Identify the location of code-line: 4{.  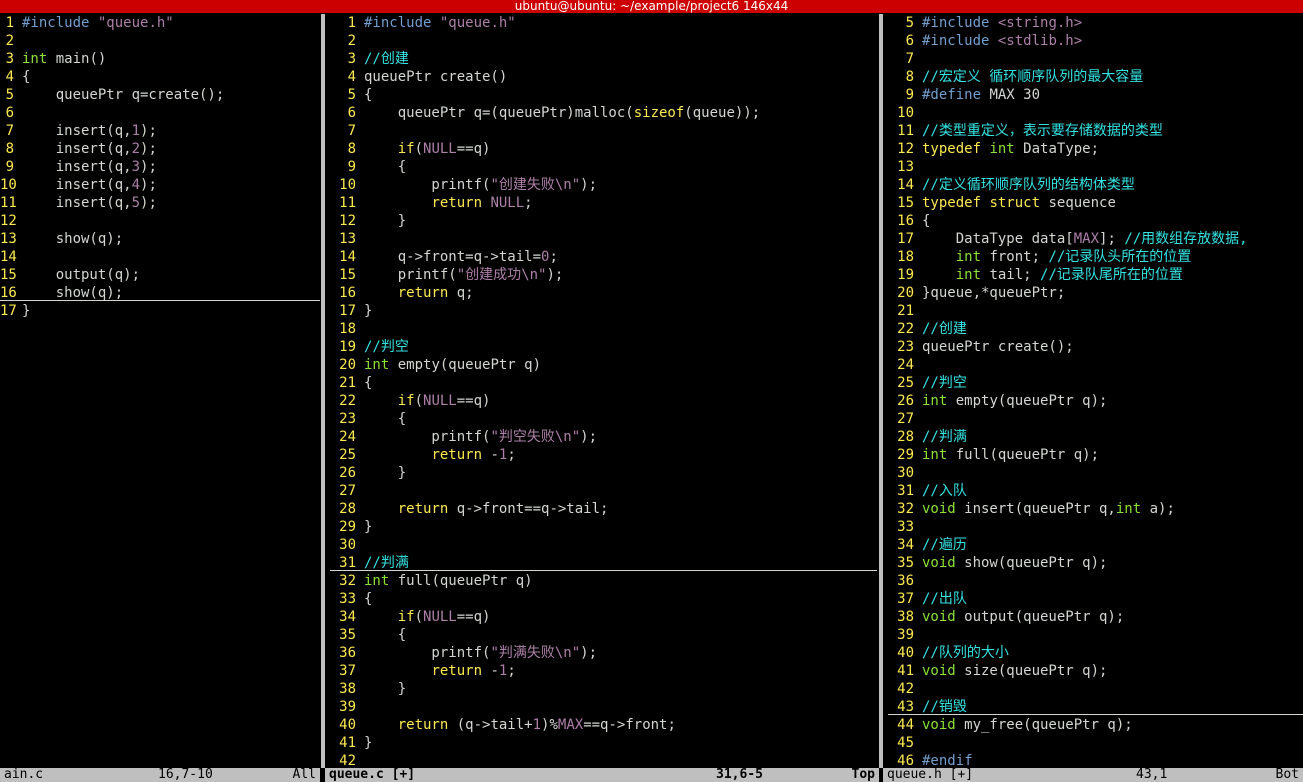
(160, 77).